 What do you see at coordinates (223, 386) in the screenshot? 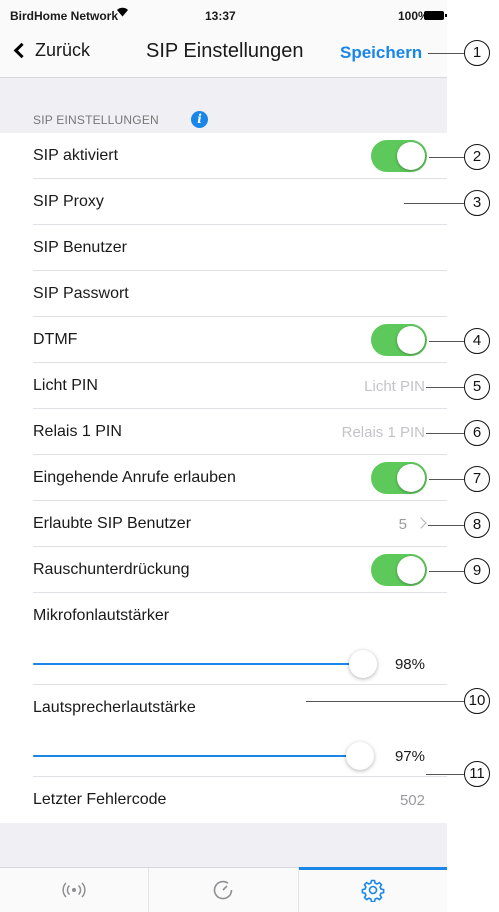
I see `row-light-pin: Licht PIN Licht PIN` at bounding box center [223, 386].